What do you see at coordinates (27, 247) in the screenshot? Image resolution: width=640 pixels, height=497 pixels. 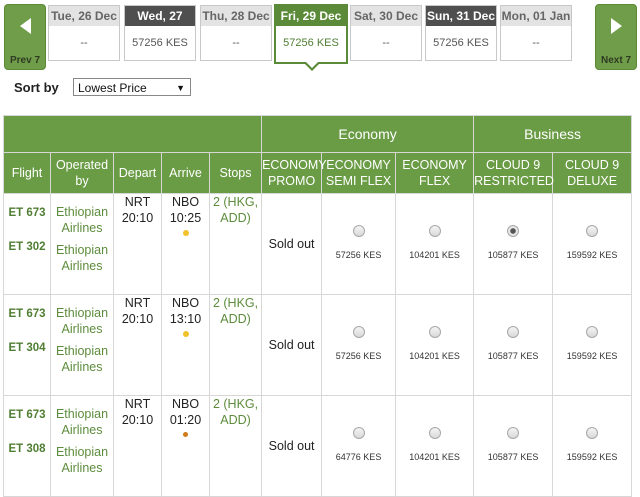 I see `flight-number: ET 302` at bounding box center [27, 247].